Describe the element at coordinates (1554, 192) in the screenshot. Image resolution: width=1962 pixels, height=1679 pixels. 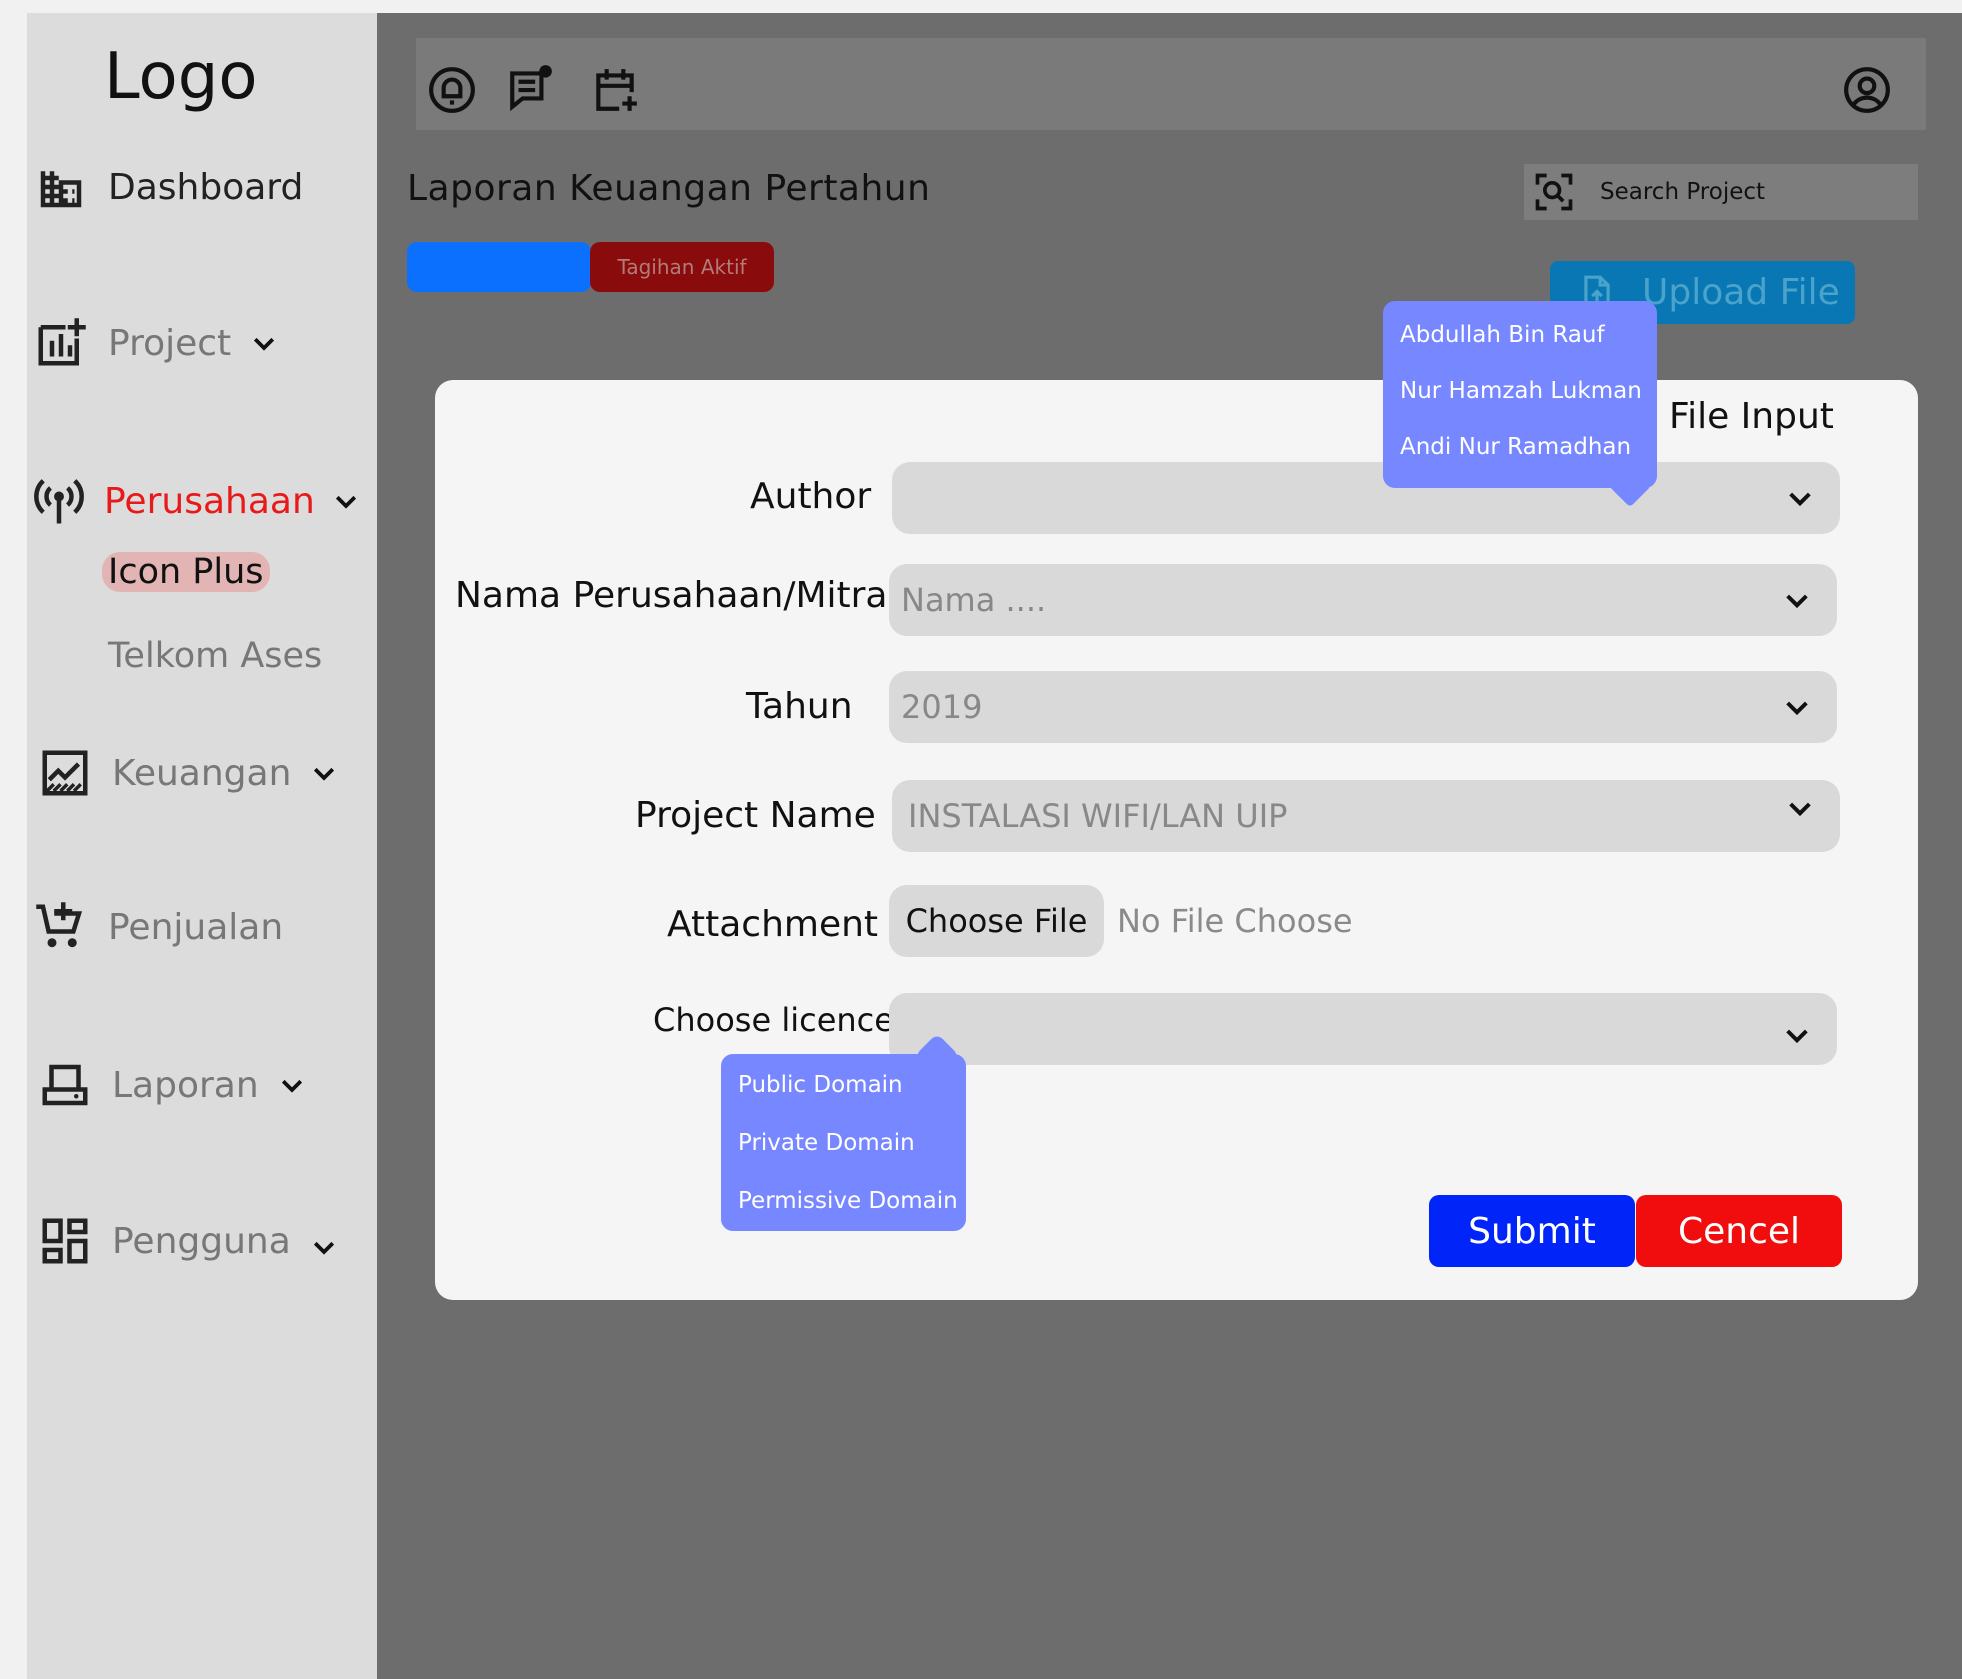
I see `search-icon` at that location.